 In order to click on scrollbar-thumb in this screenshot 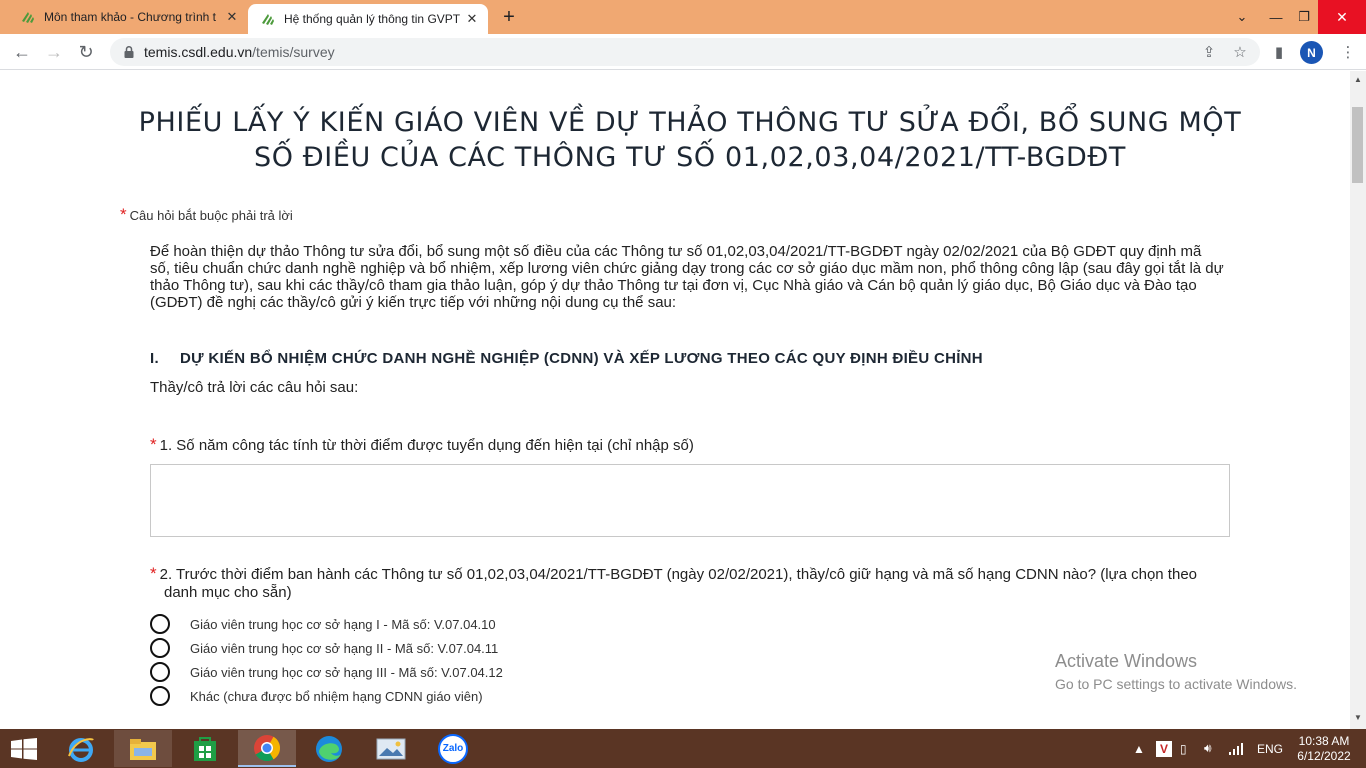, I will do `click(1357, 145)`.